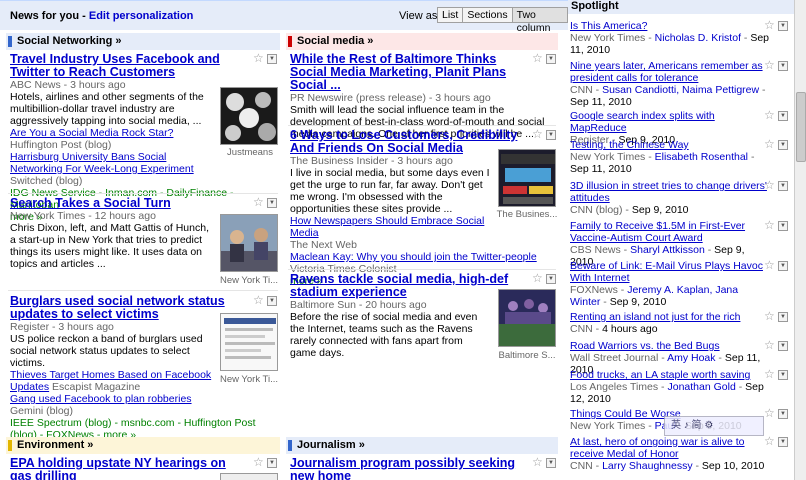 This screenshot has height=480, width=806. I want to click on scrollbar-thumb, so click(801, 127).